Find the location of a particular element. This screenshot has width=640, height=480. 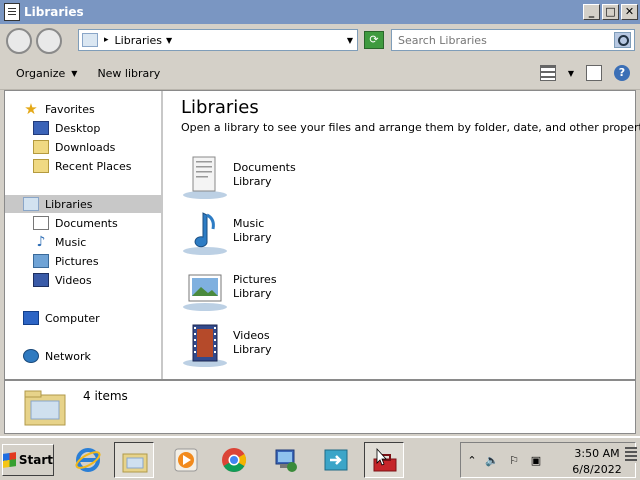

favorites-star-icon: ★ is located at coordinates (31, 109).